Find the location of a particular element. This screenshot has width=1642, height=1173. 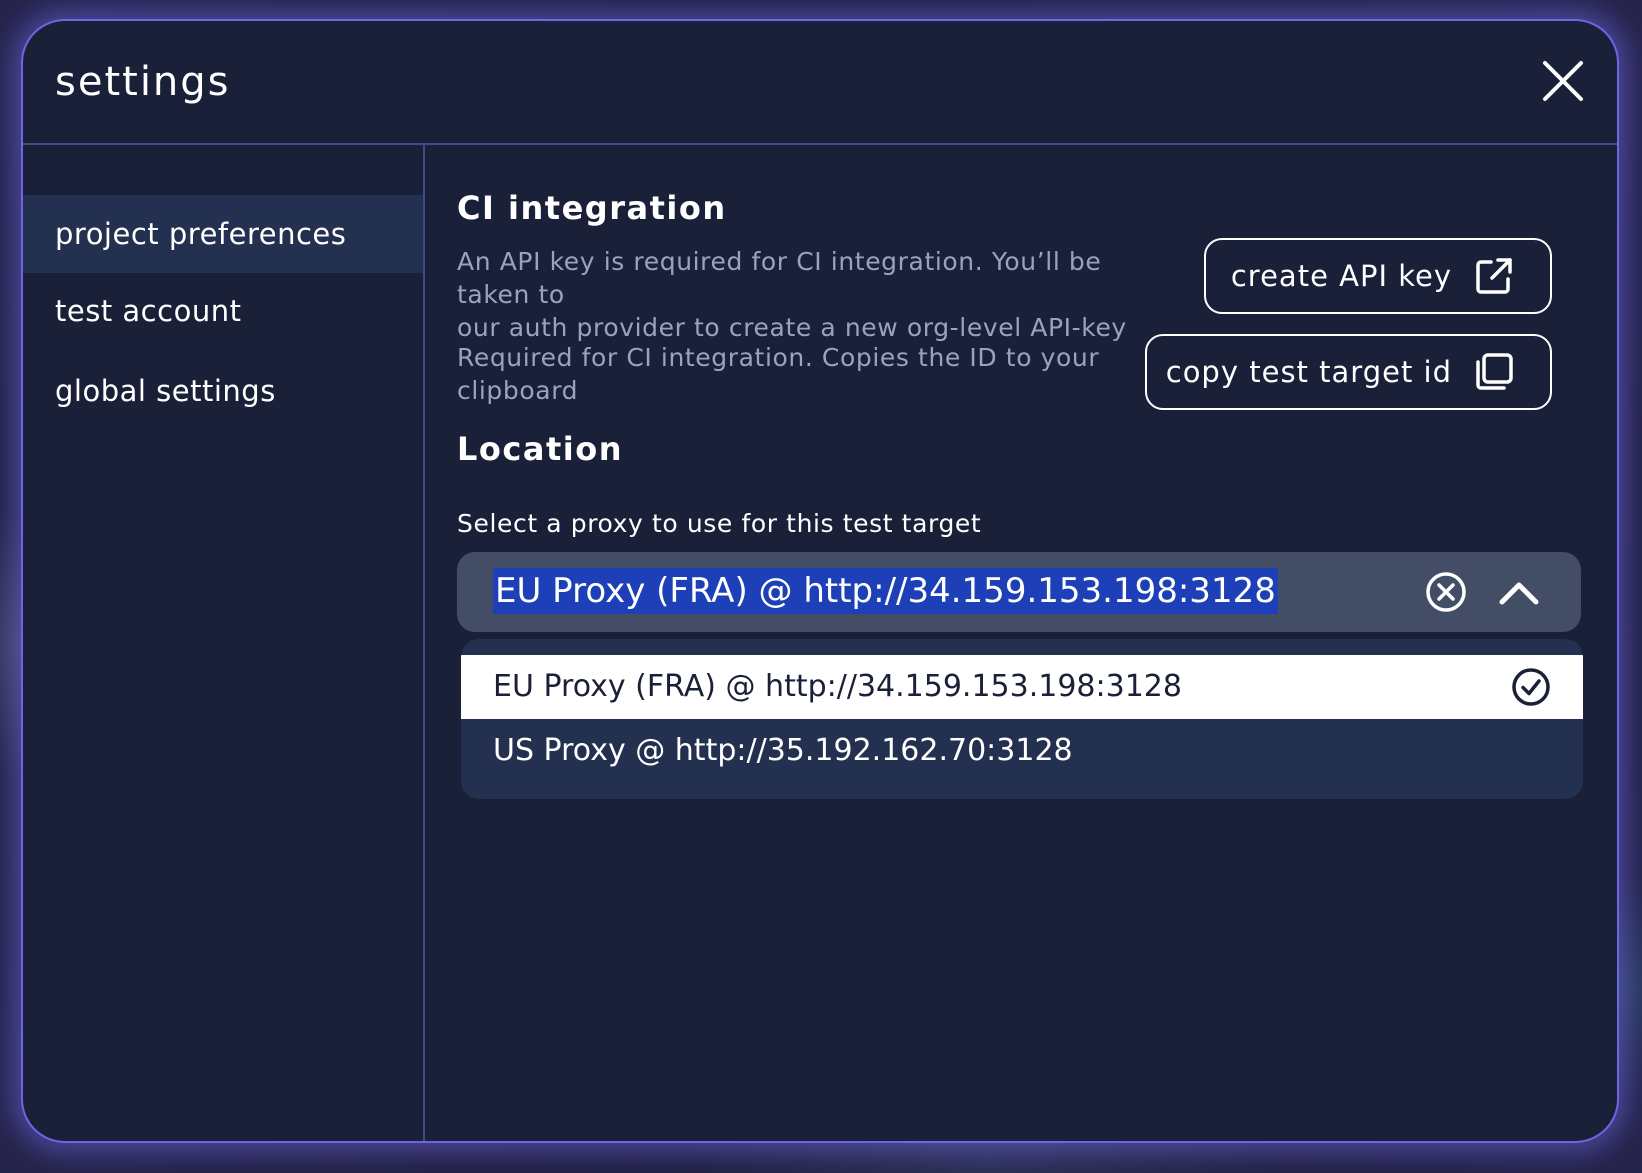

proxy-option-us: US Proxy @ http://35.192.162.70:3128 is located at coordinates (1022, 751).